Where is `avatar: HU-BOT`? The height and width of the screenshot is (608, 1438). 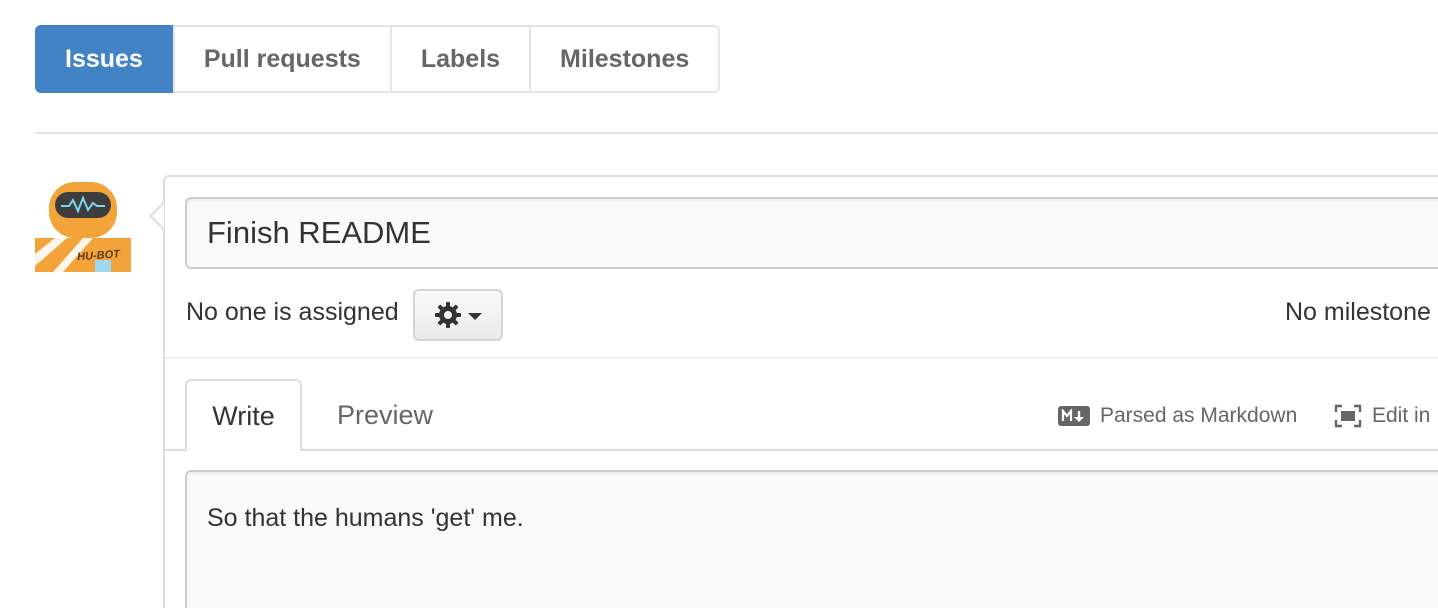
avatar: HU-BOT is located at coordinates (83, 224).